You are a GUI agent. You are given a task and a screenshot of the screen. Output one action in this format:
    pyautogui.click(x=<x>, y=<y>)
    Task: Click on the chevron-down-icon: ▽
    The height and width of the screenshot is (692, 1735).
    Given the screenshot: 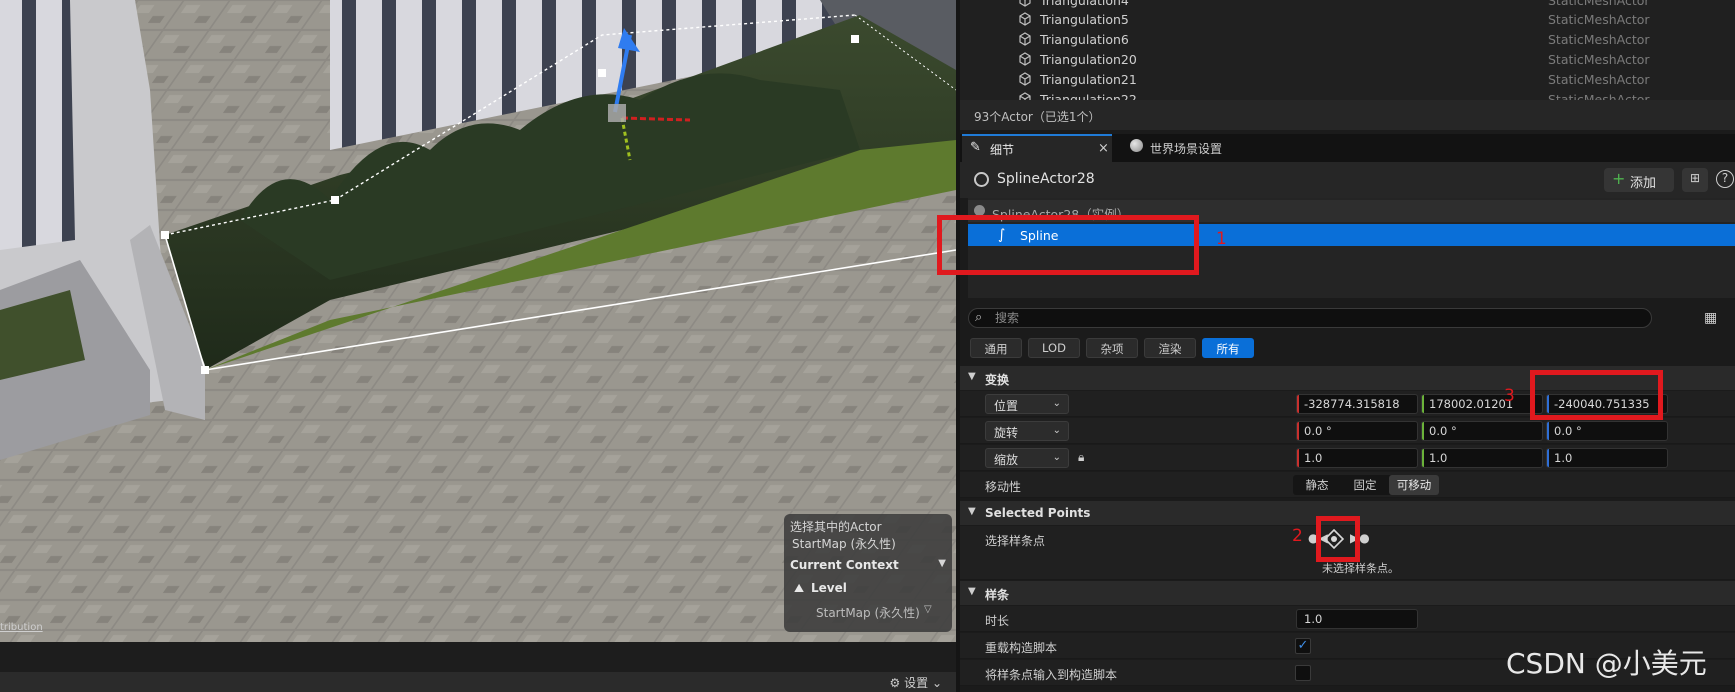 What is the action you would take?
    pyautogui.click(x=928, y=609)
    